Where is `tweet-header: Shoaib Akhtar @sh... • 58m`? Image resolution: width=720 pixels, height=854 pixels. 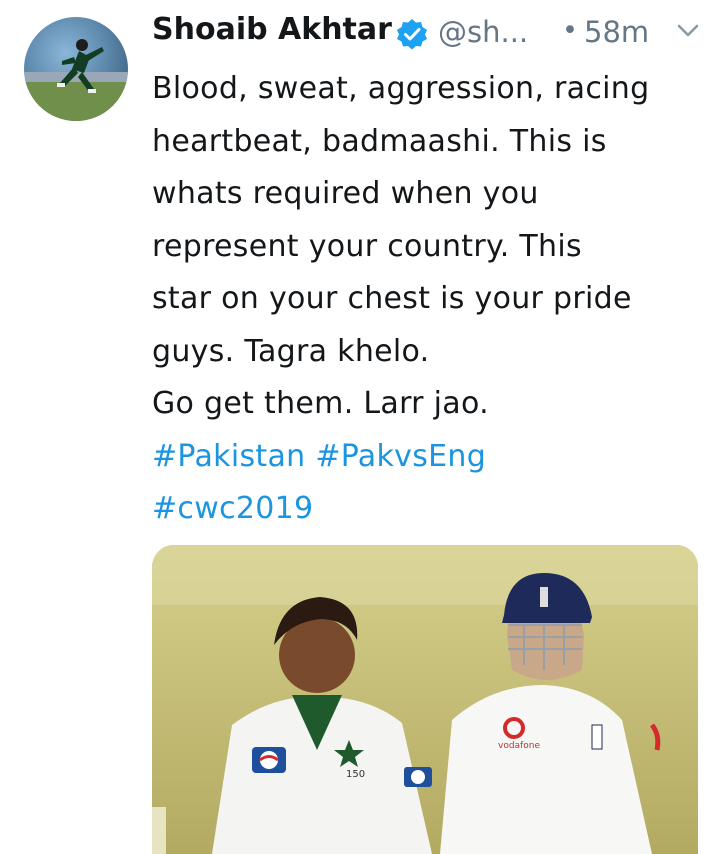 tweet-header: Shoaib Akhtar @sh... • 58m is located at coordinates (432, 33).